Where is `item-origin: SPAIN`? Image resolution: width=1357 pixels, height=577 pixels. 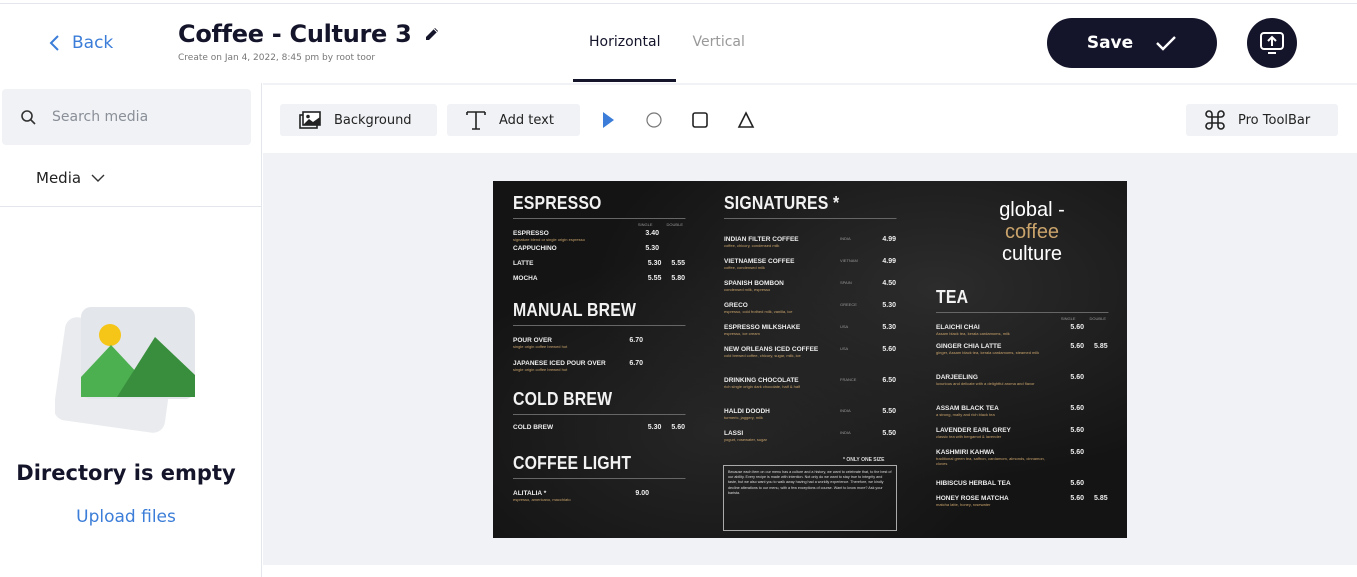 item-origin: SPAIN is located at coordinates (846, 282).